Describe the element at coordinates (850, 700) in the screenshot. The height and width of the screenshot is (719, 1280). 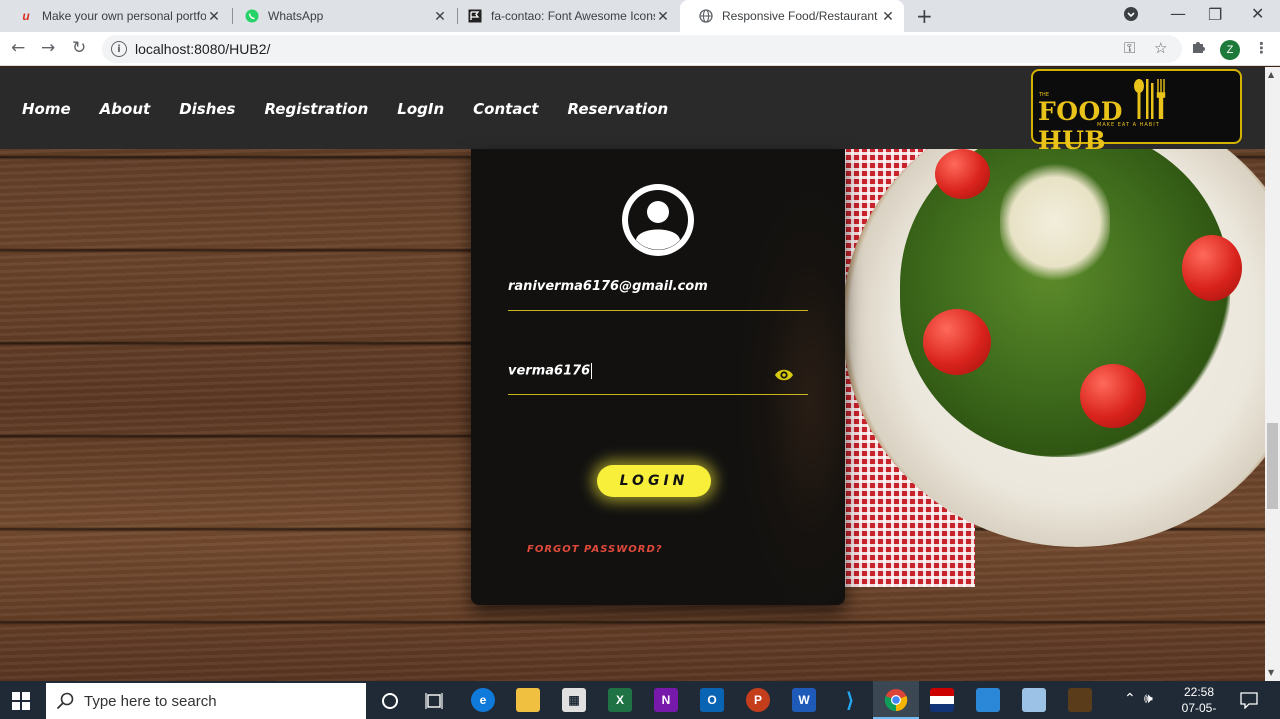
I see `vscode-icon: ⟩` at that location.